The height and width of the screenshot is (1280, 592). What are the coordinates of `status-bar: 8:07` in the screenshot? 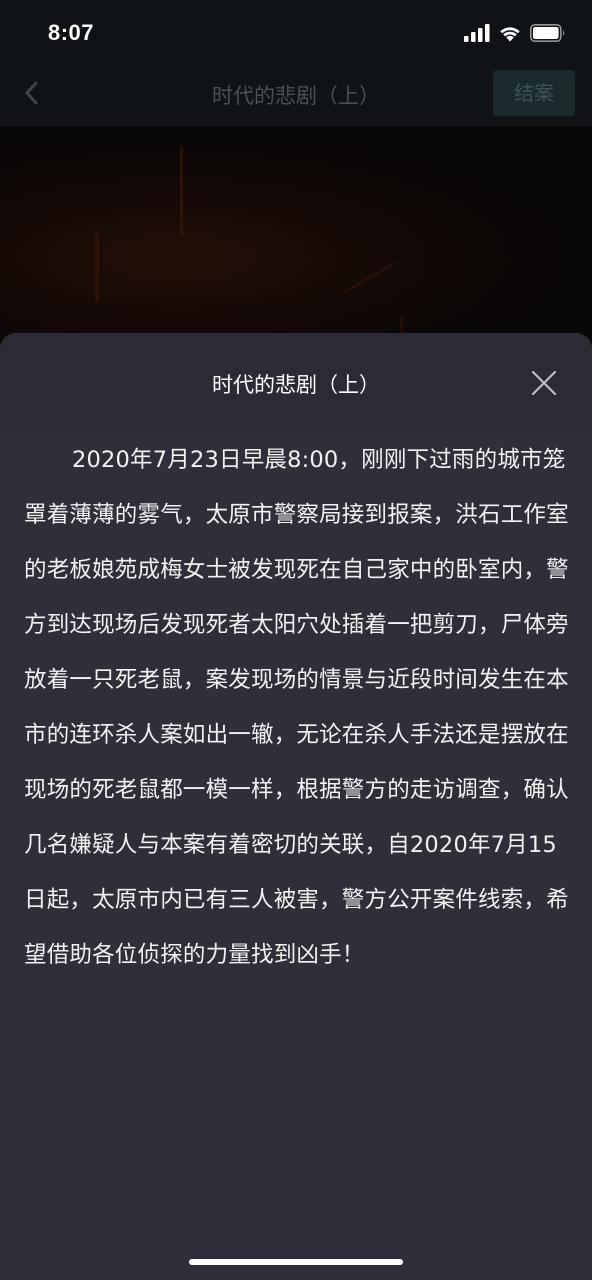 It's located at (296, 35).